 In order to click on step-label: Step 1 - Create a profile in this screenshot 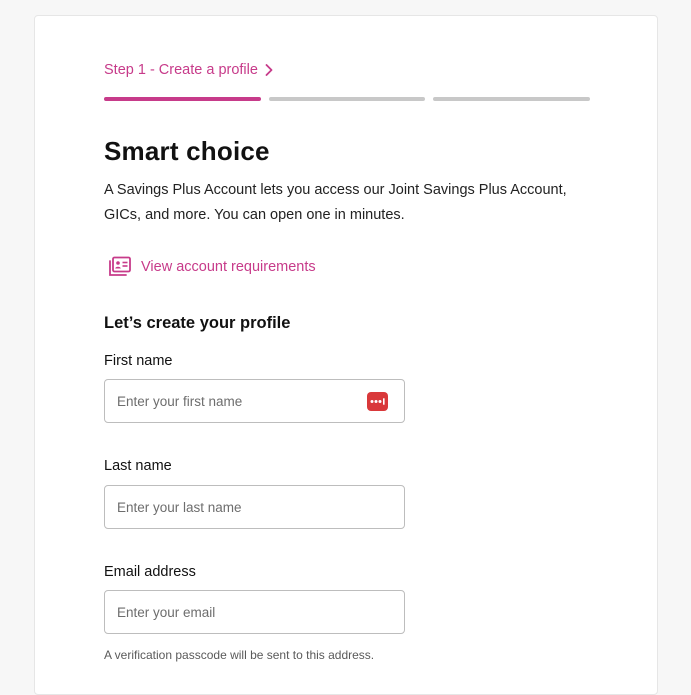, I will do `click(181, 70)`.